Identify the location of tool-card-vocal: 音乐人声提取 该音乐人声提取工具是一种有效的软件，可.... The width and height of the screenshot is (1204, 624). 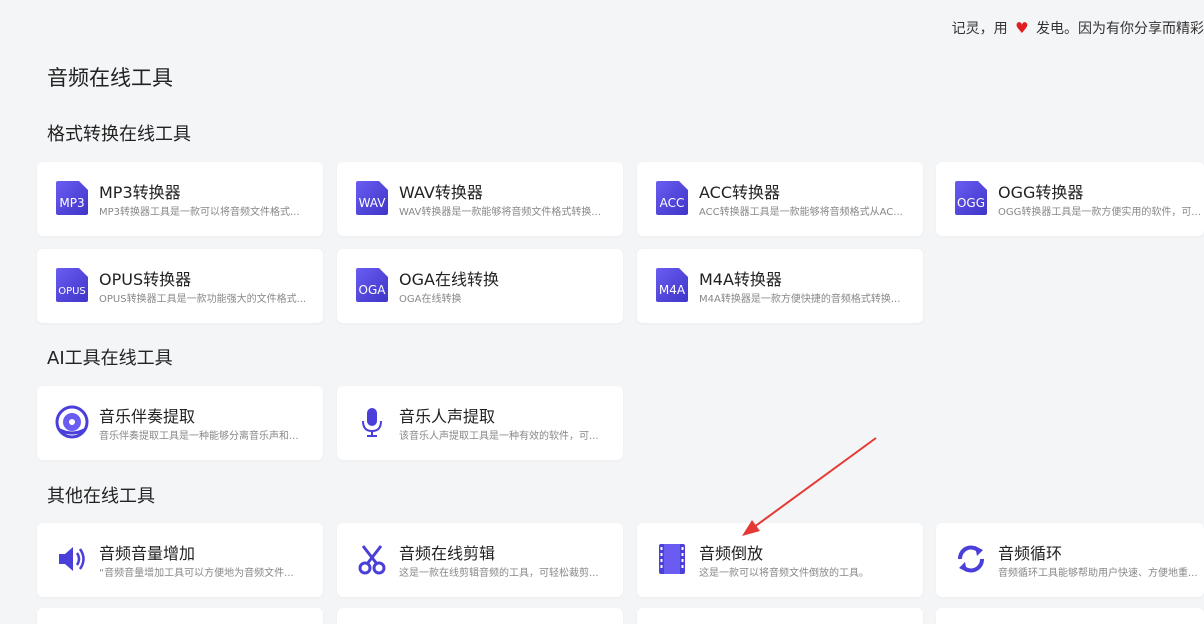
(480, 423).